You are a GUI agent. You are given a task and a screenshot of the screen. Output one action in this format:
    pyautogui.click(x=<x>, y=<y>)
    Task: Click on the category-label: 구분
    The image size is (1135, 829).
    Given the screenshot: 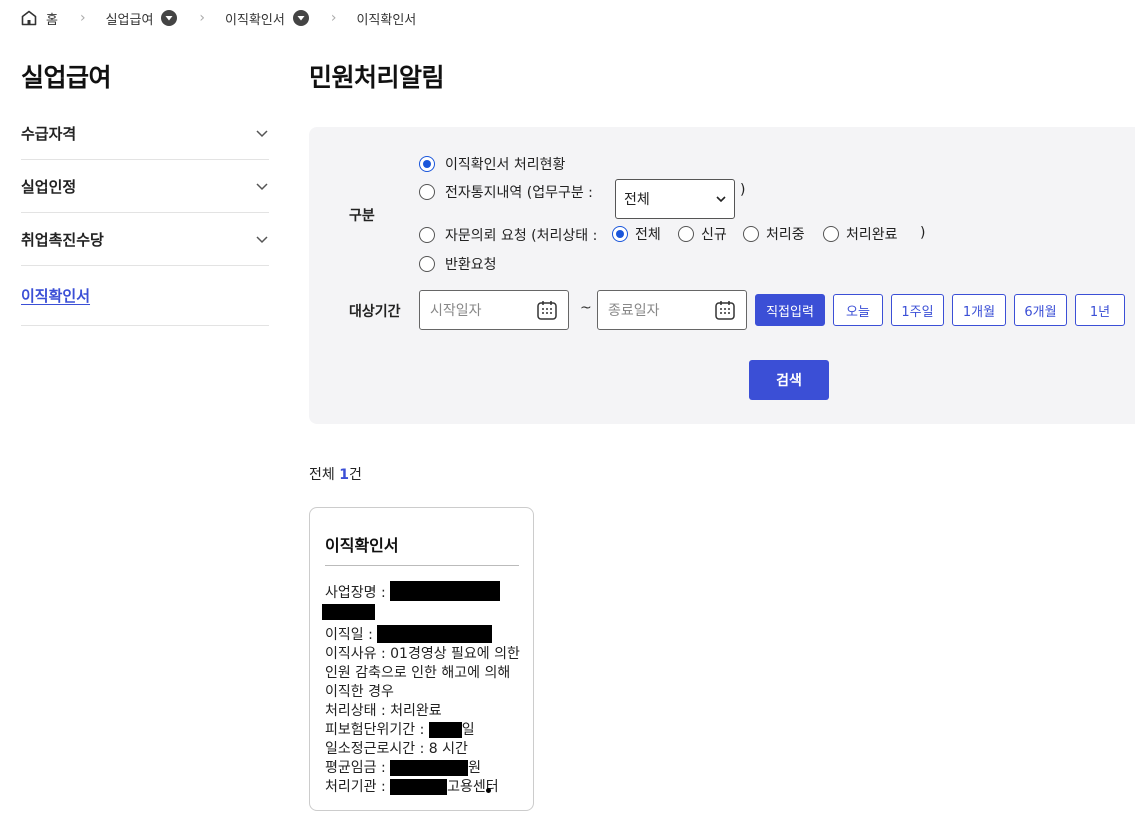 What is the action you would take?
    pyautogui.click(x=362, y=216)
    